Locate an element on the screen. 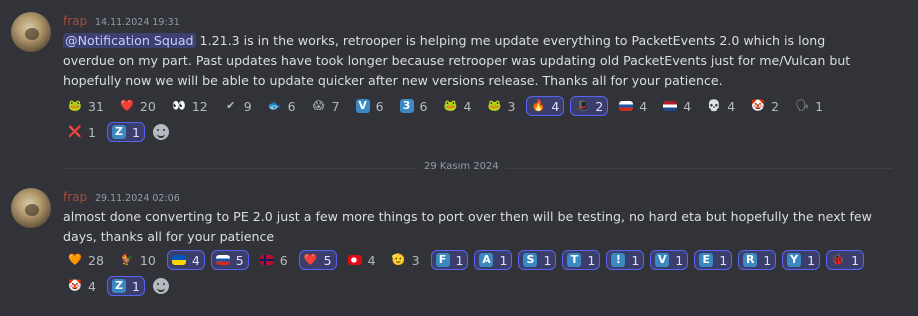 Image resolution: width=918 pixels, height=316 pixels. reaction-emoji: 🫡 is located at coordinates (398, 259).